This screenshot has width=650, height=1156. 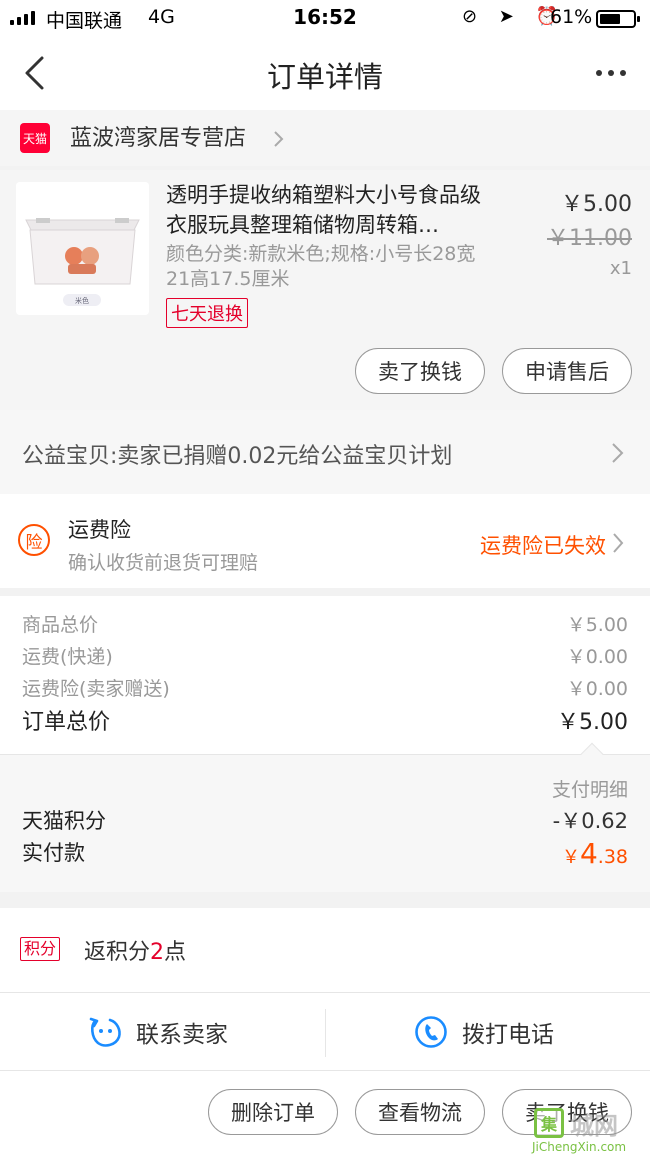 I want to click on order-total-row: 订单总价 ￥5.00, so click(x=325, y=720).